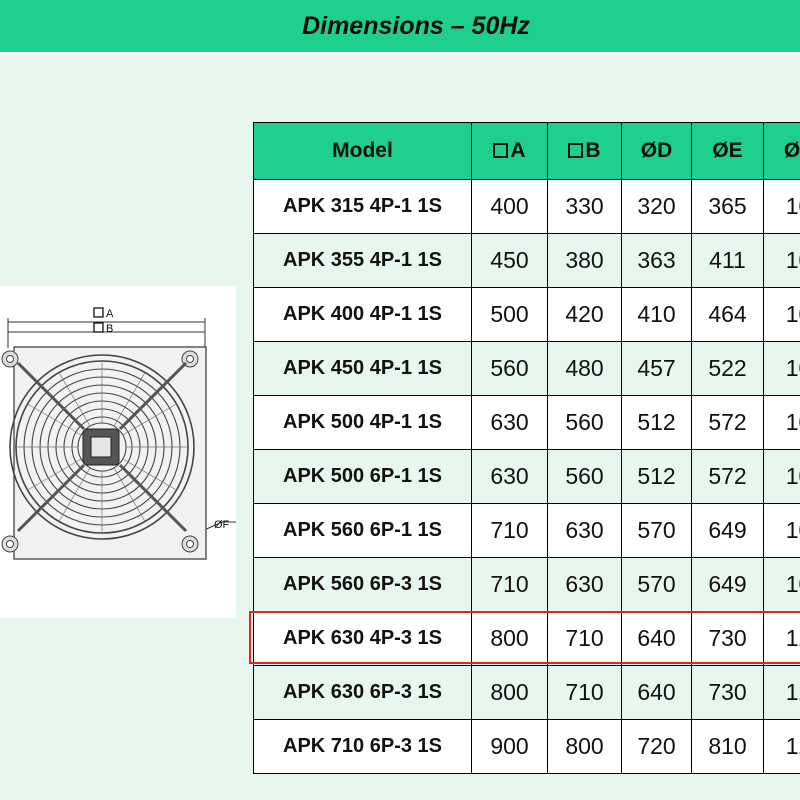 The height and width of the screenshot is (800, 800). I want to click on model-cell: APK 400 4P-1 1S, so click(362, 314).